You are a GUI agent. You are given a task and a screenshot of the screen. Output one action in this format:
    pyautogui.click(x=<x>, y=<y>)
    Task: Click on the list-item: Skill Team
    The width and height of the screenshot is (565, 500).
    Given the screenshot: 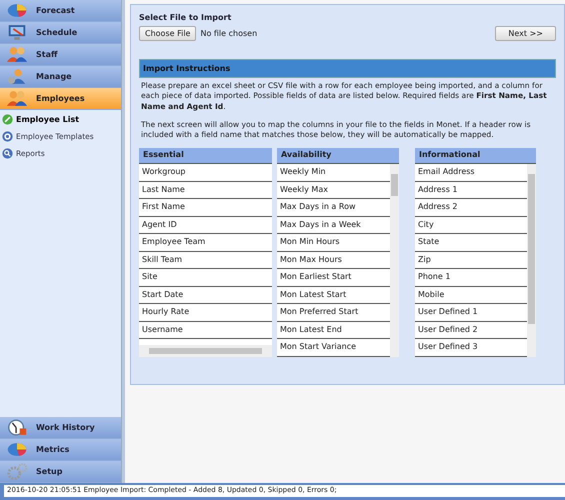 What is the action you would take?
    pyautogui.click(x=205, y=261)
    